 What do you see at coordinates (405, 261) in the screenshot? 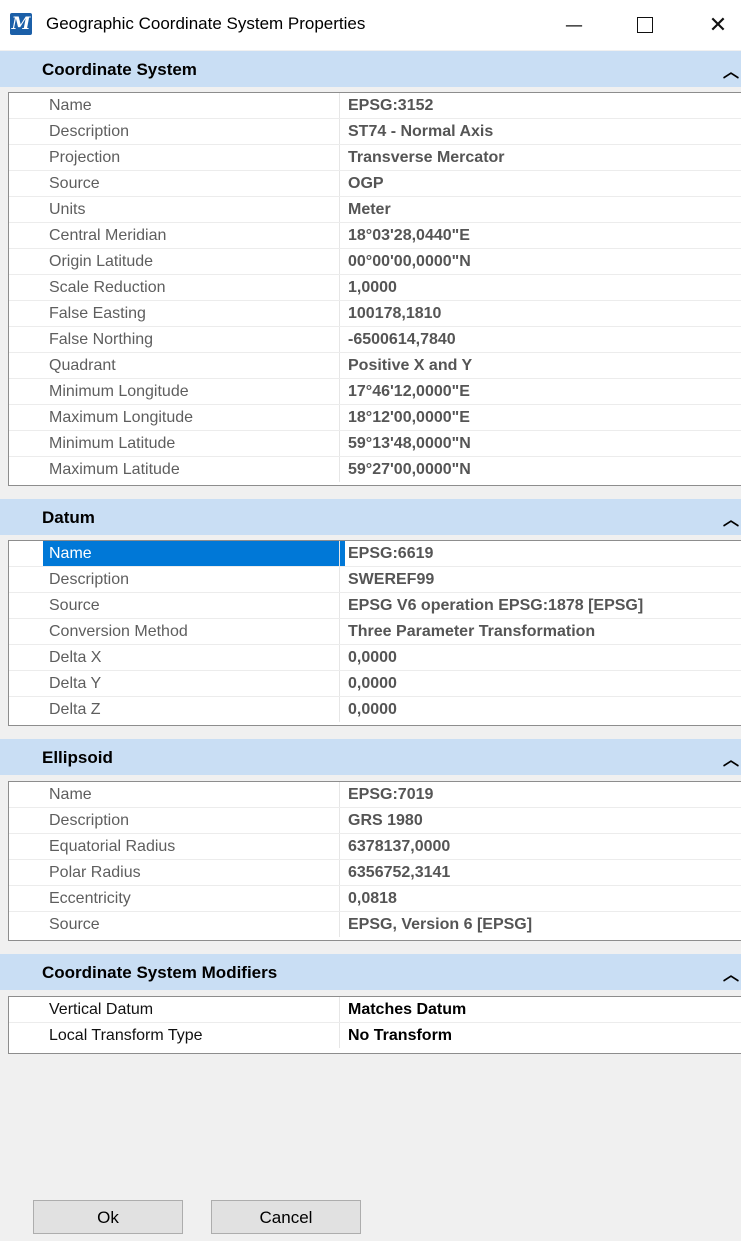
I see `property-value: 00°00'00,0000"N` at bounding box center [405, 261].